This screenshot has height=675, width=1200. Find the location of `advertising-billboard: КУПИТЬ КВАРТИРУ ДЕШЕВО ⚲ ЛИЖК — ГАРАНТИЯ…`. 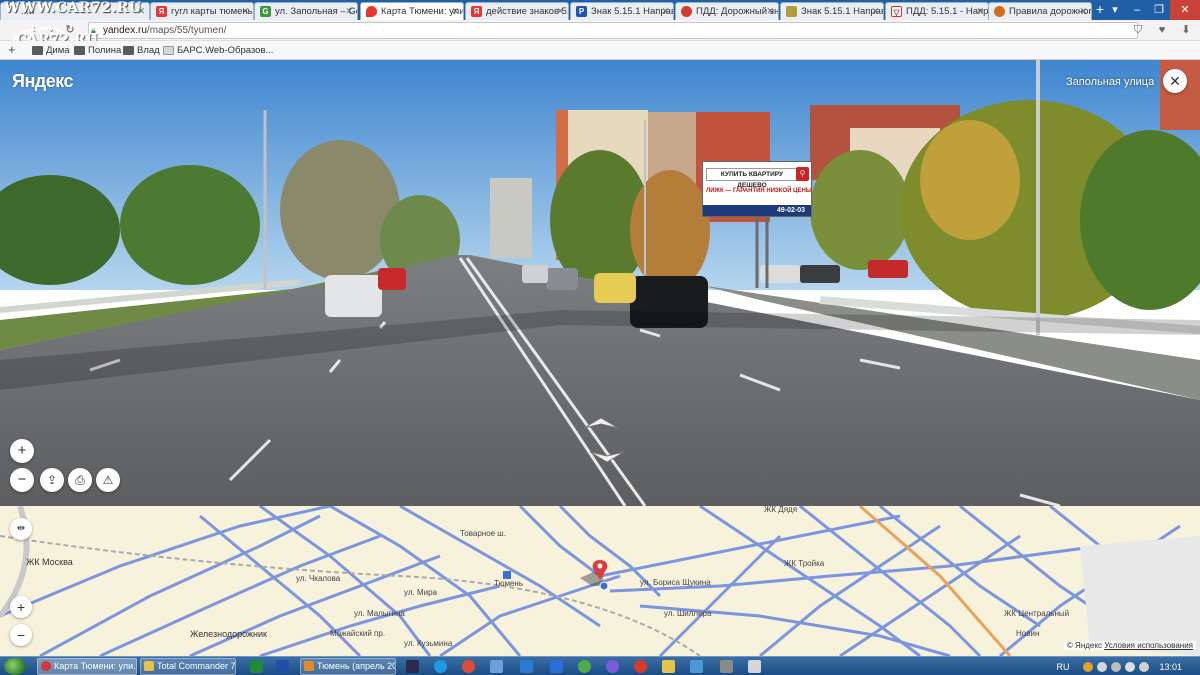

advertising-billboard: КУПИТЬ КВАРТИРУ ДЕШЕВО ⚲ ЛИЖК — ГАРАНТИЯ… is located at coordinates (757, 189).